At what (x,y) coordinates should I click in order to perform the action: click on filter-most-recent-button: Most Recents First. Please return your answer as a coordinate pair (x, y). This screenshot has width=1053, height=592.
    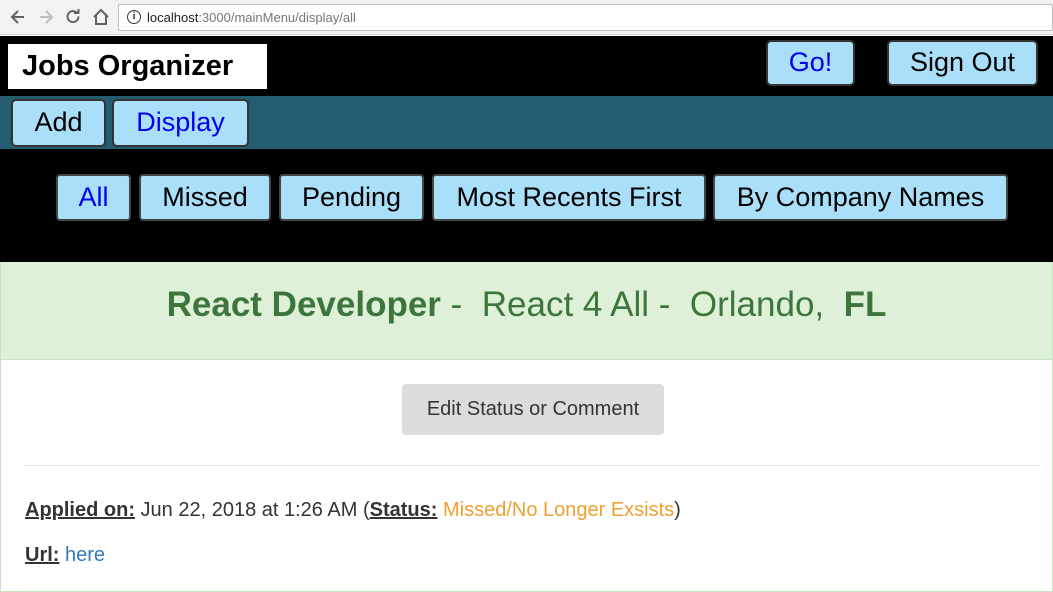
    Looking at the image, I should click on (569, 197).